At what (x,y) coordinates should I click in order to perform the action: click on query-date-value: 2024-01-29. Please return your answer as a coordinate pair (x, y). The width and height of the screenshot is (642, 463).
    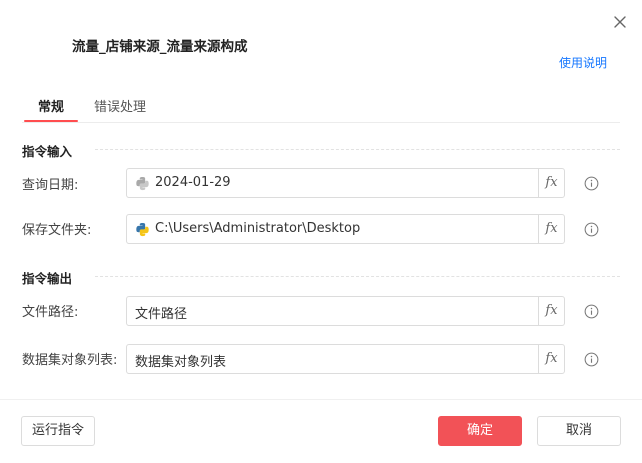
    Looking at the image, I should click on (193, 182).